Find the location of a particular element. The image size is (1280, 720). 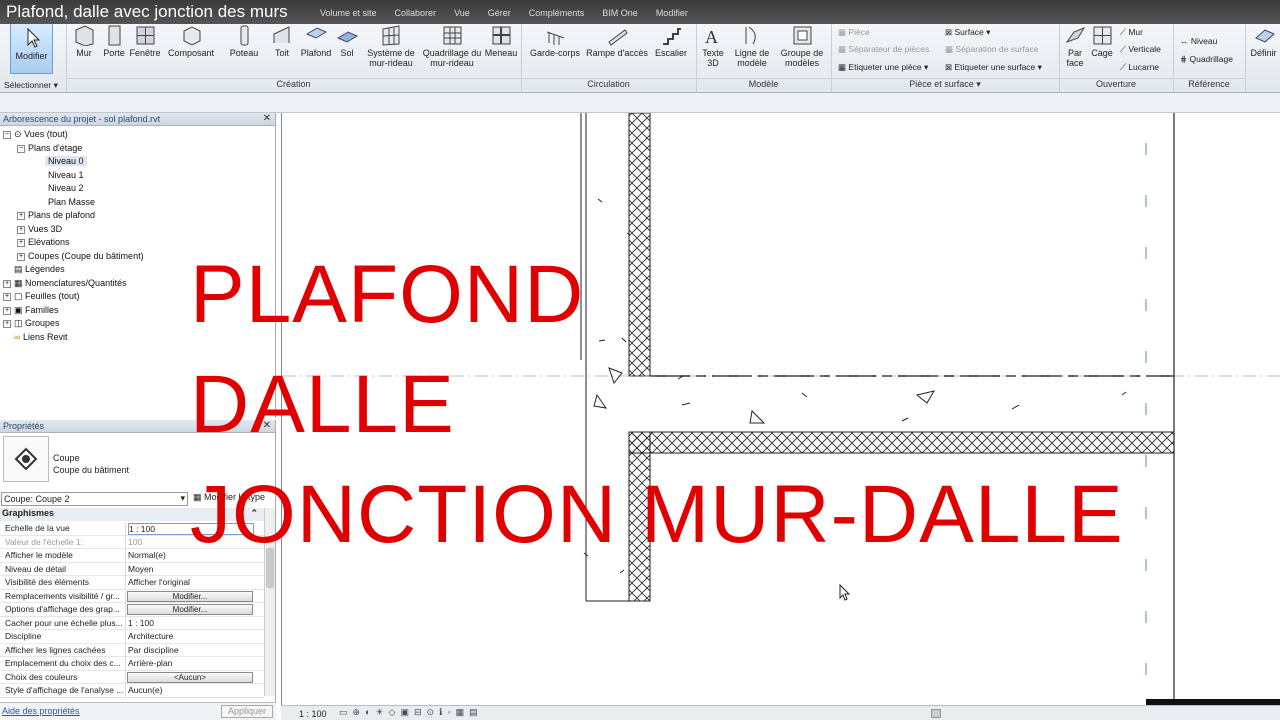

dormer-button: ⟋ Lucarne is located at coordinates (1139, 67).